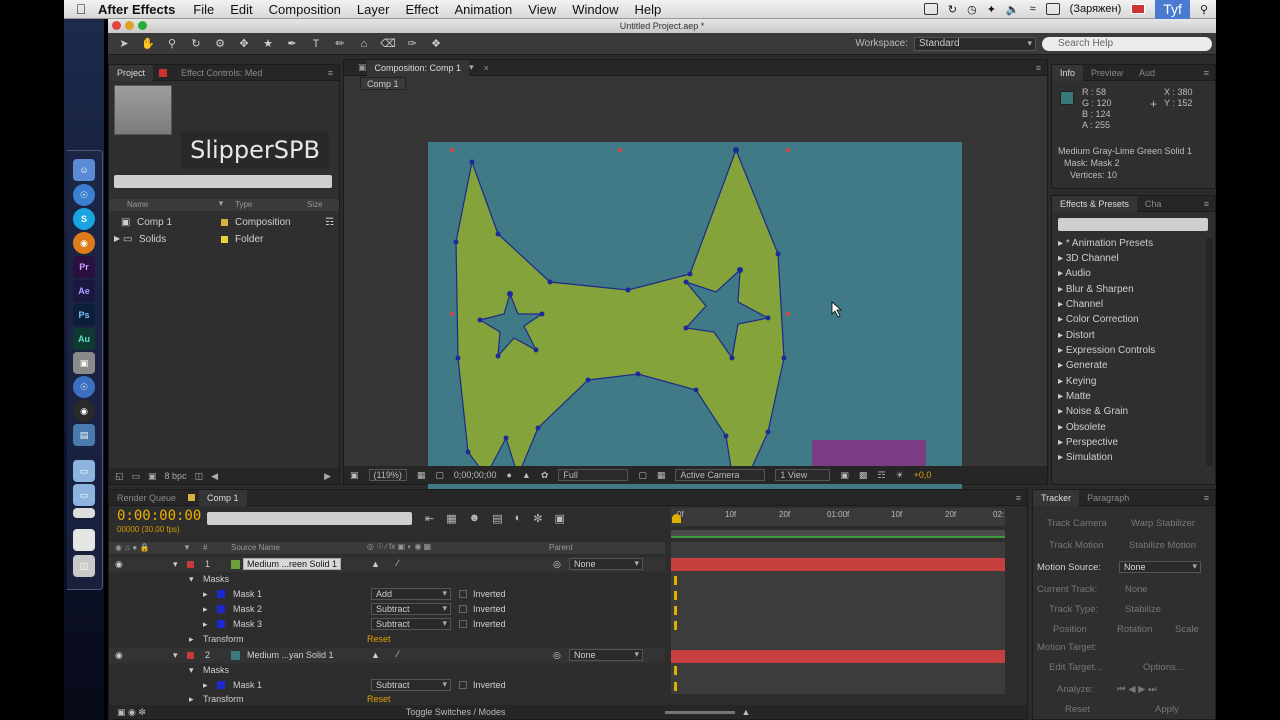 The height and width of the screenshot is (720, 1280). Describe the element at coordinates (354, 475) in the screenshot. I see `always-preview-icon: ▣` at that location.